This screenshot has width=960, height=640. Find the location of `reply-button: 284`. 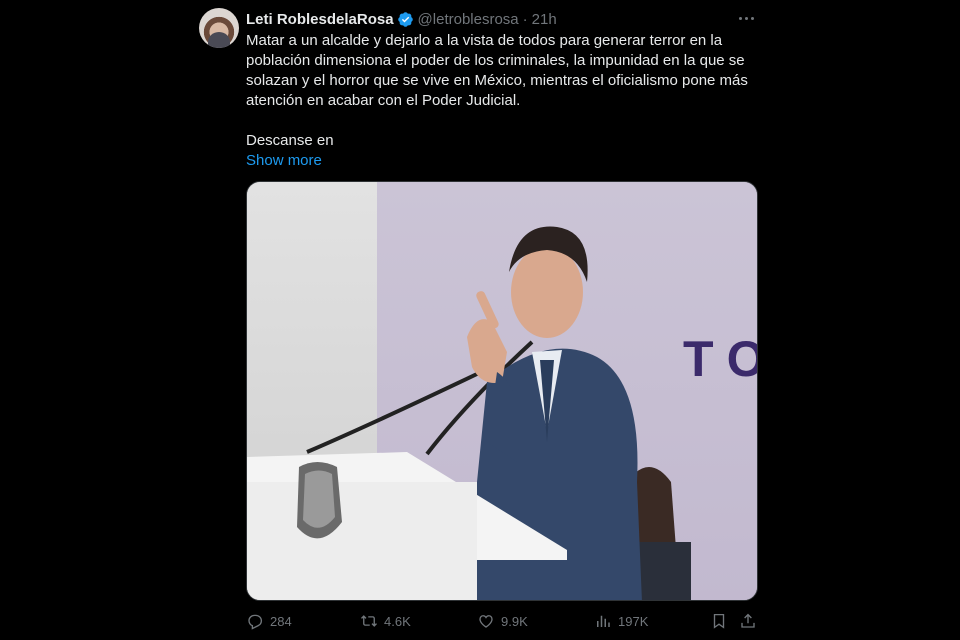

reply-button: 284 is located at coordinates (269, 621).